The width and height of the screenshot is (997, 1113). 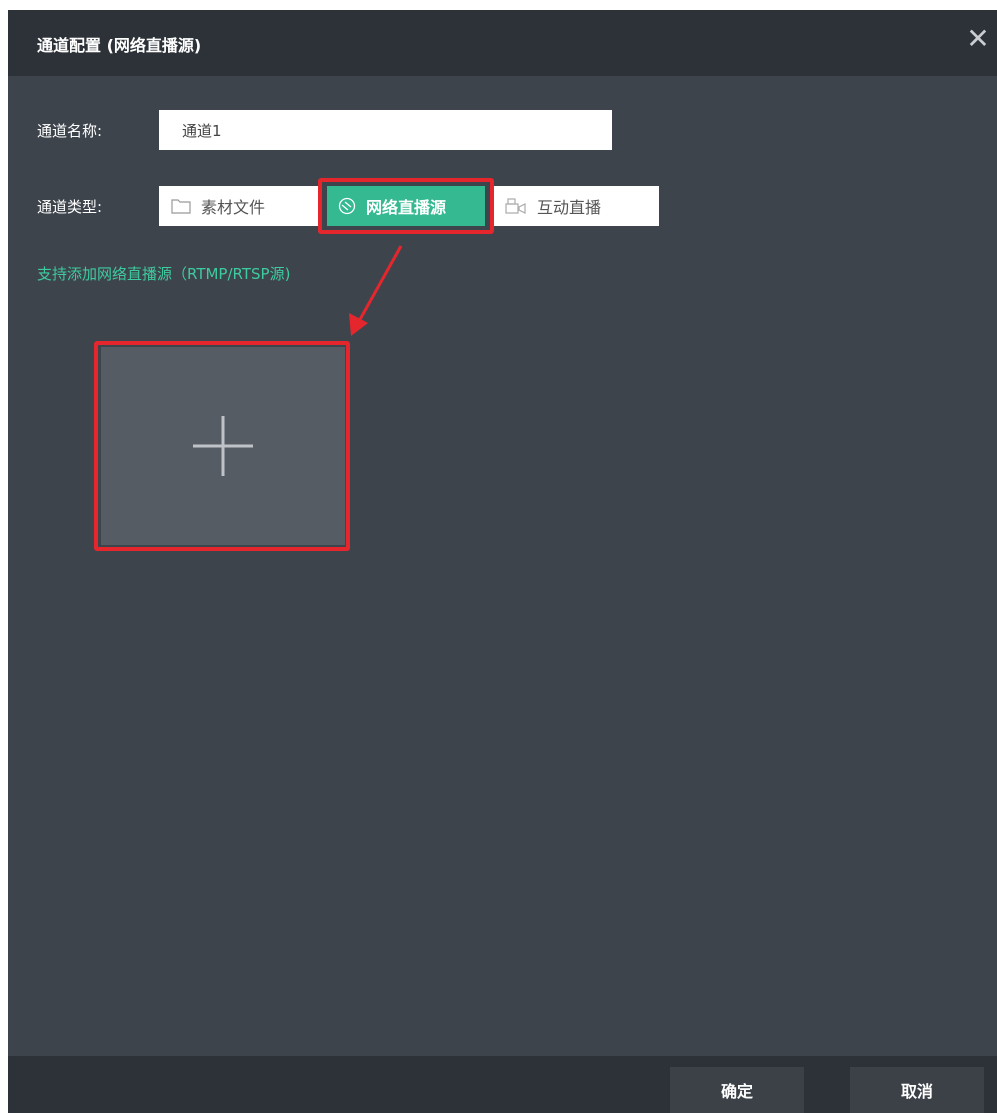 I want to click on confirm-button: 确定, so click(x=737, y=1090).